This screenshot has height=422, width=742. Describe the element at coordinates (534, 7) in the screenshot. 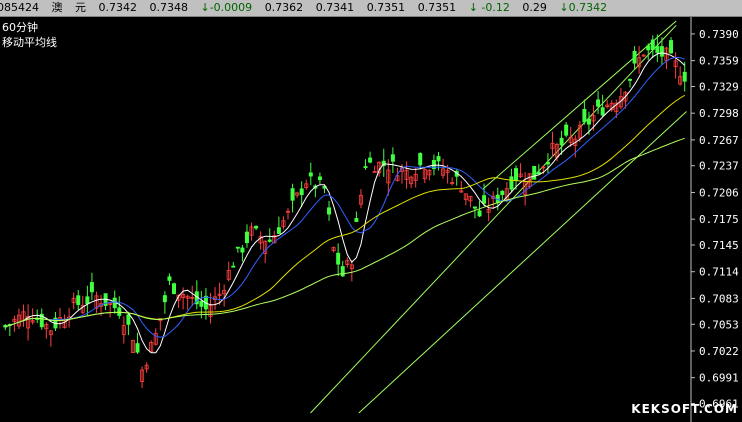

I see `quote-amplitude: 0.29` at that location.